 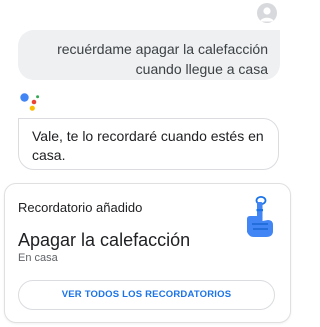 What do you see at coordinates (146, 295) in the screenshot?
I see `view-all-reminders-button: VER TODOS LOS RECORDATORIOS` at bounding box center [146, 295].